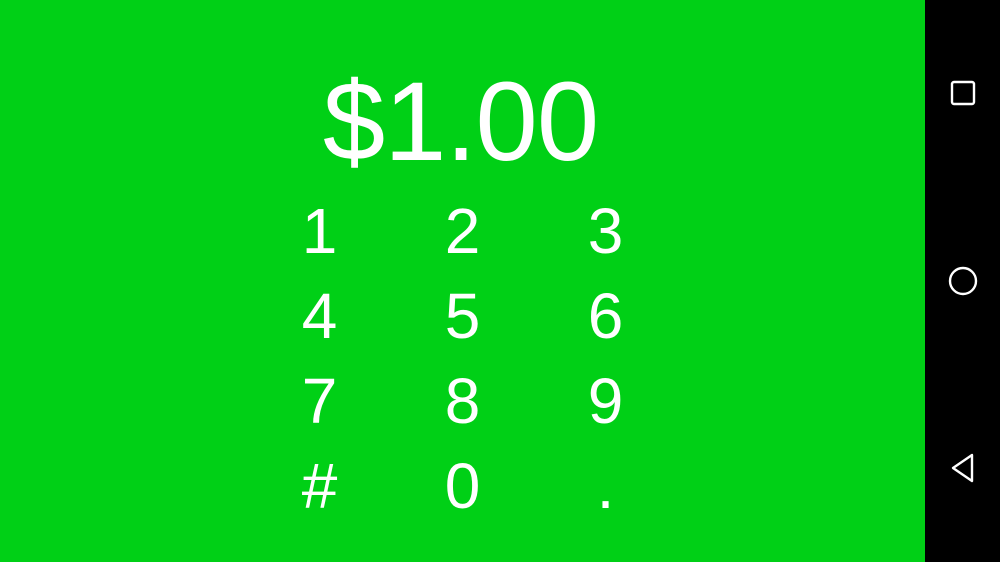 The height and width of the screenshot is (562, 1000). Describe the element at coordinates (462, 315) in the screenshot. I see `key-5: 5` at that location.